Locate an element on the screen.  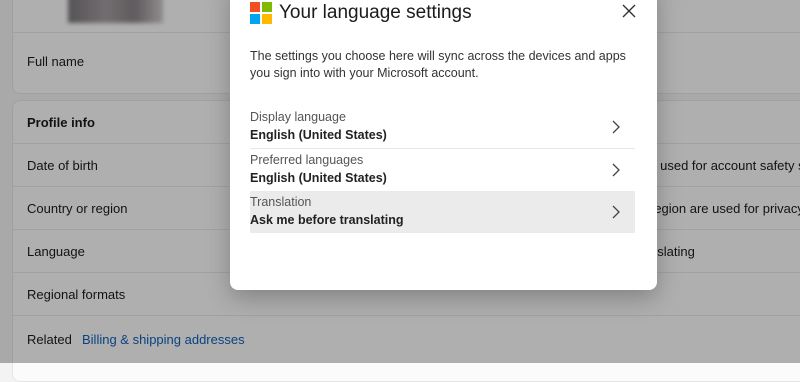
close-icon is located at coordinates (629, 11).